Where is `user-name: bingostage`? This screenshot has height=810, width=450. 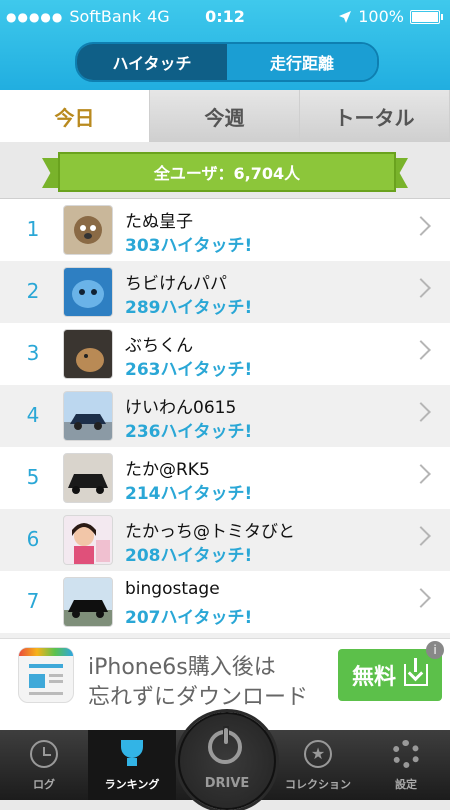 user-name: bingostage is located at coordinates (172, 589).